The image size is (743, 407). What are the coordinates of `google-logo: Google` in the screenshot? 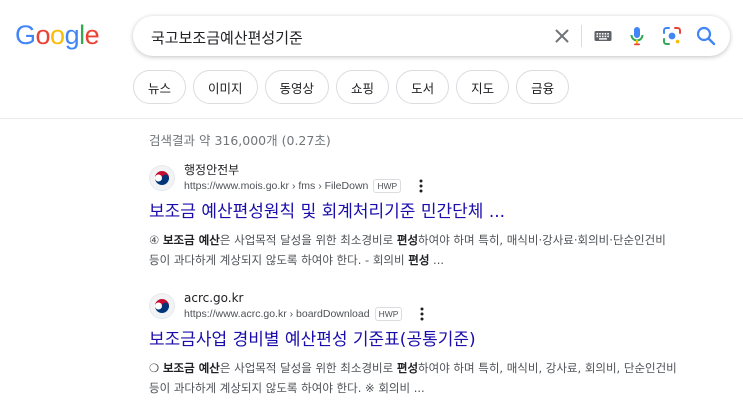 It's located at (57, 35).